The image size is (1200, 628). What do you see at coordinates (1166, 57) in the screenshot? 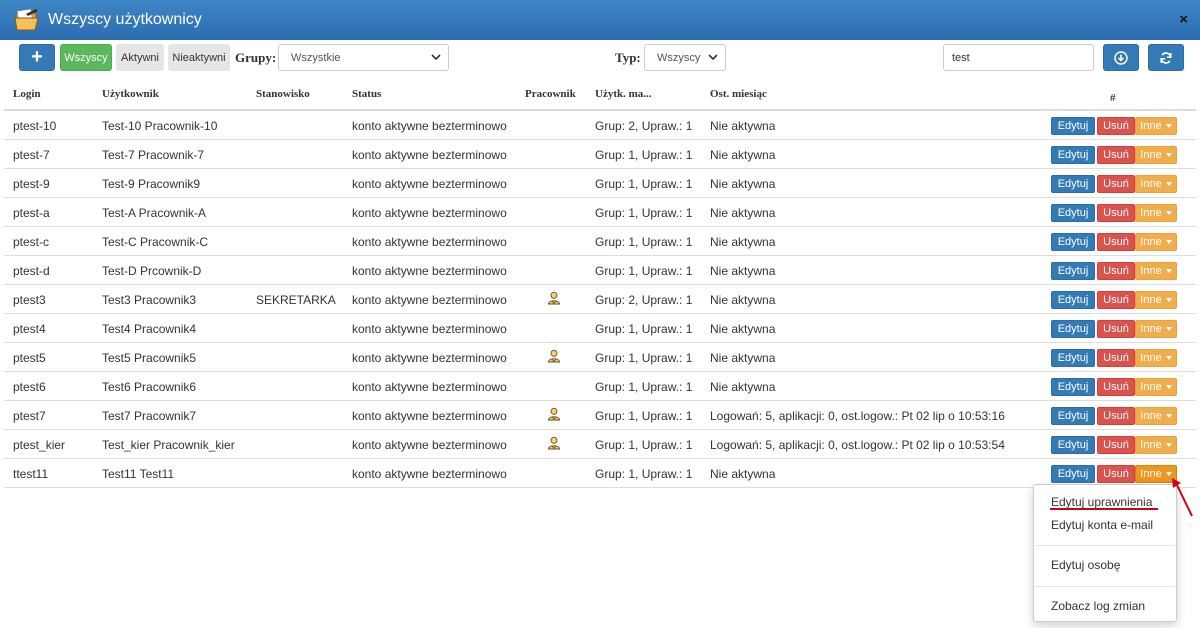
I see `refresh-button` at bounding box center [1166, 57].